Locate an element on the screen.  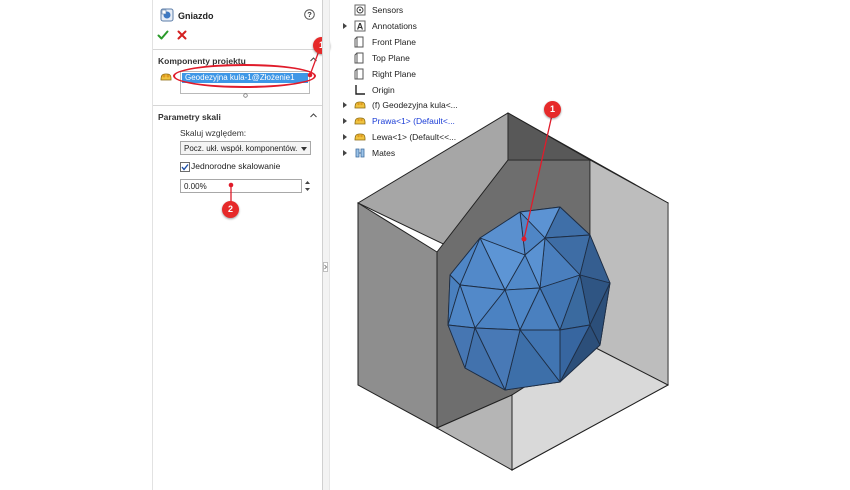
tree-item-annotations: A Annotations is located at coordinates (408, 26).